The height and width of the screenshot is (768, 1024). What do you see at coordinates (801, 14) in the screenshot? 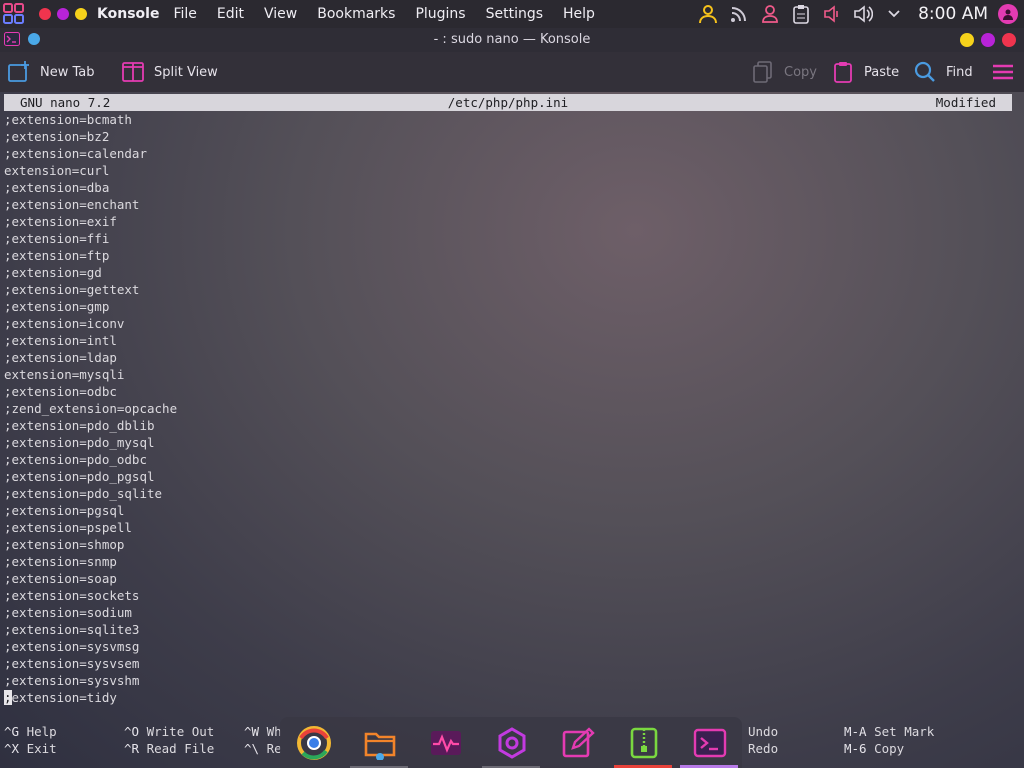
I see `clipboard-icon` at bounding box center [801, 14].